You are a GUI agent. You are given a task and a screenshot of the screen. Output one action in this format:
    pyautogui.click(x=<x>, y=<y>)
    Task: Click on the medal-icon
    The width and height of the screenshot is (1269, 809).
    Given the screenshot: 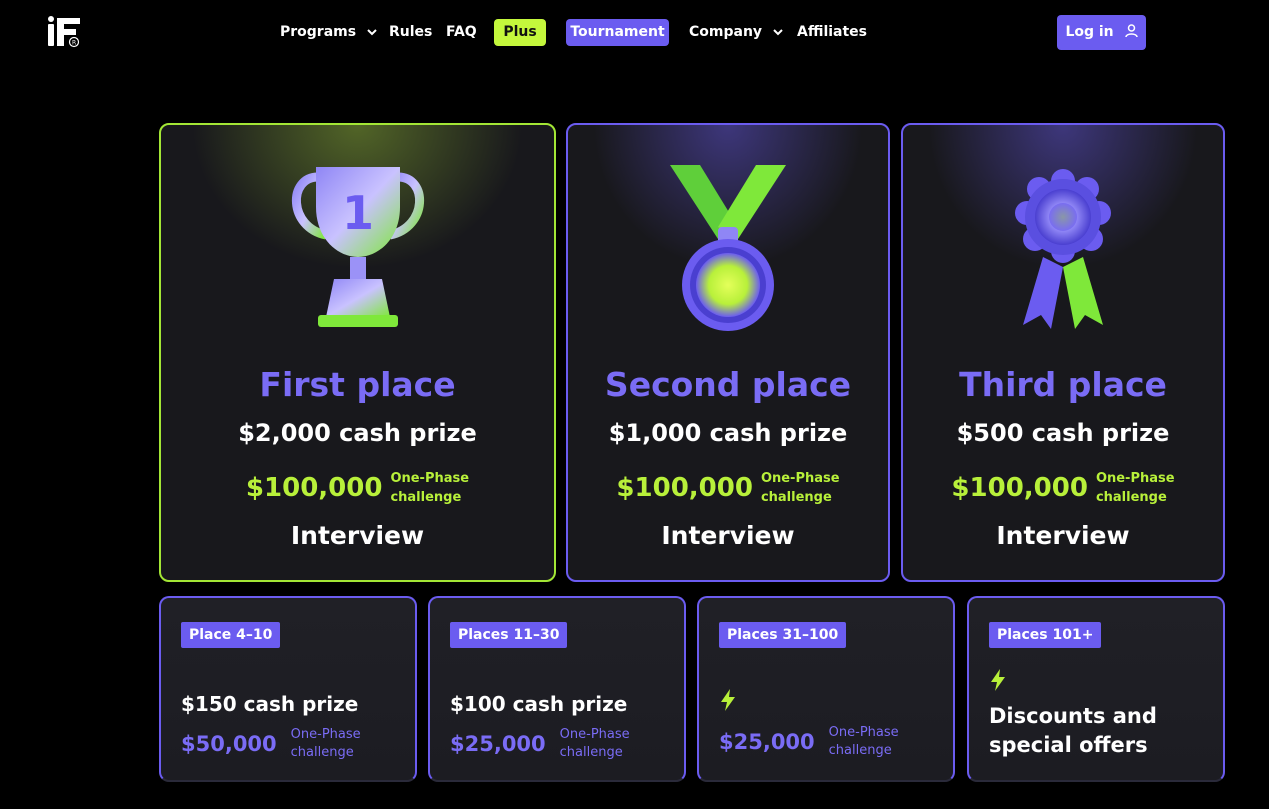 What is the action you would take?
    pyautogui.click(x=728, y=247)
    